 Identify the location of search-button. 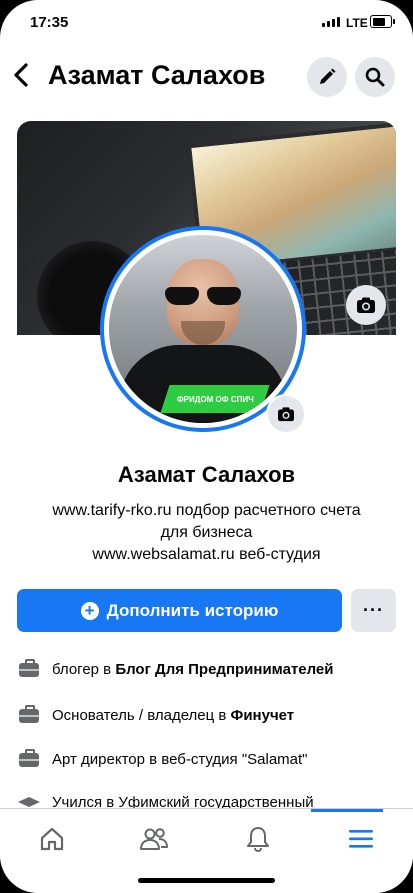
(375, 77).